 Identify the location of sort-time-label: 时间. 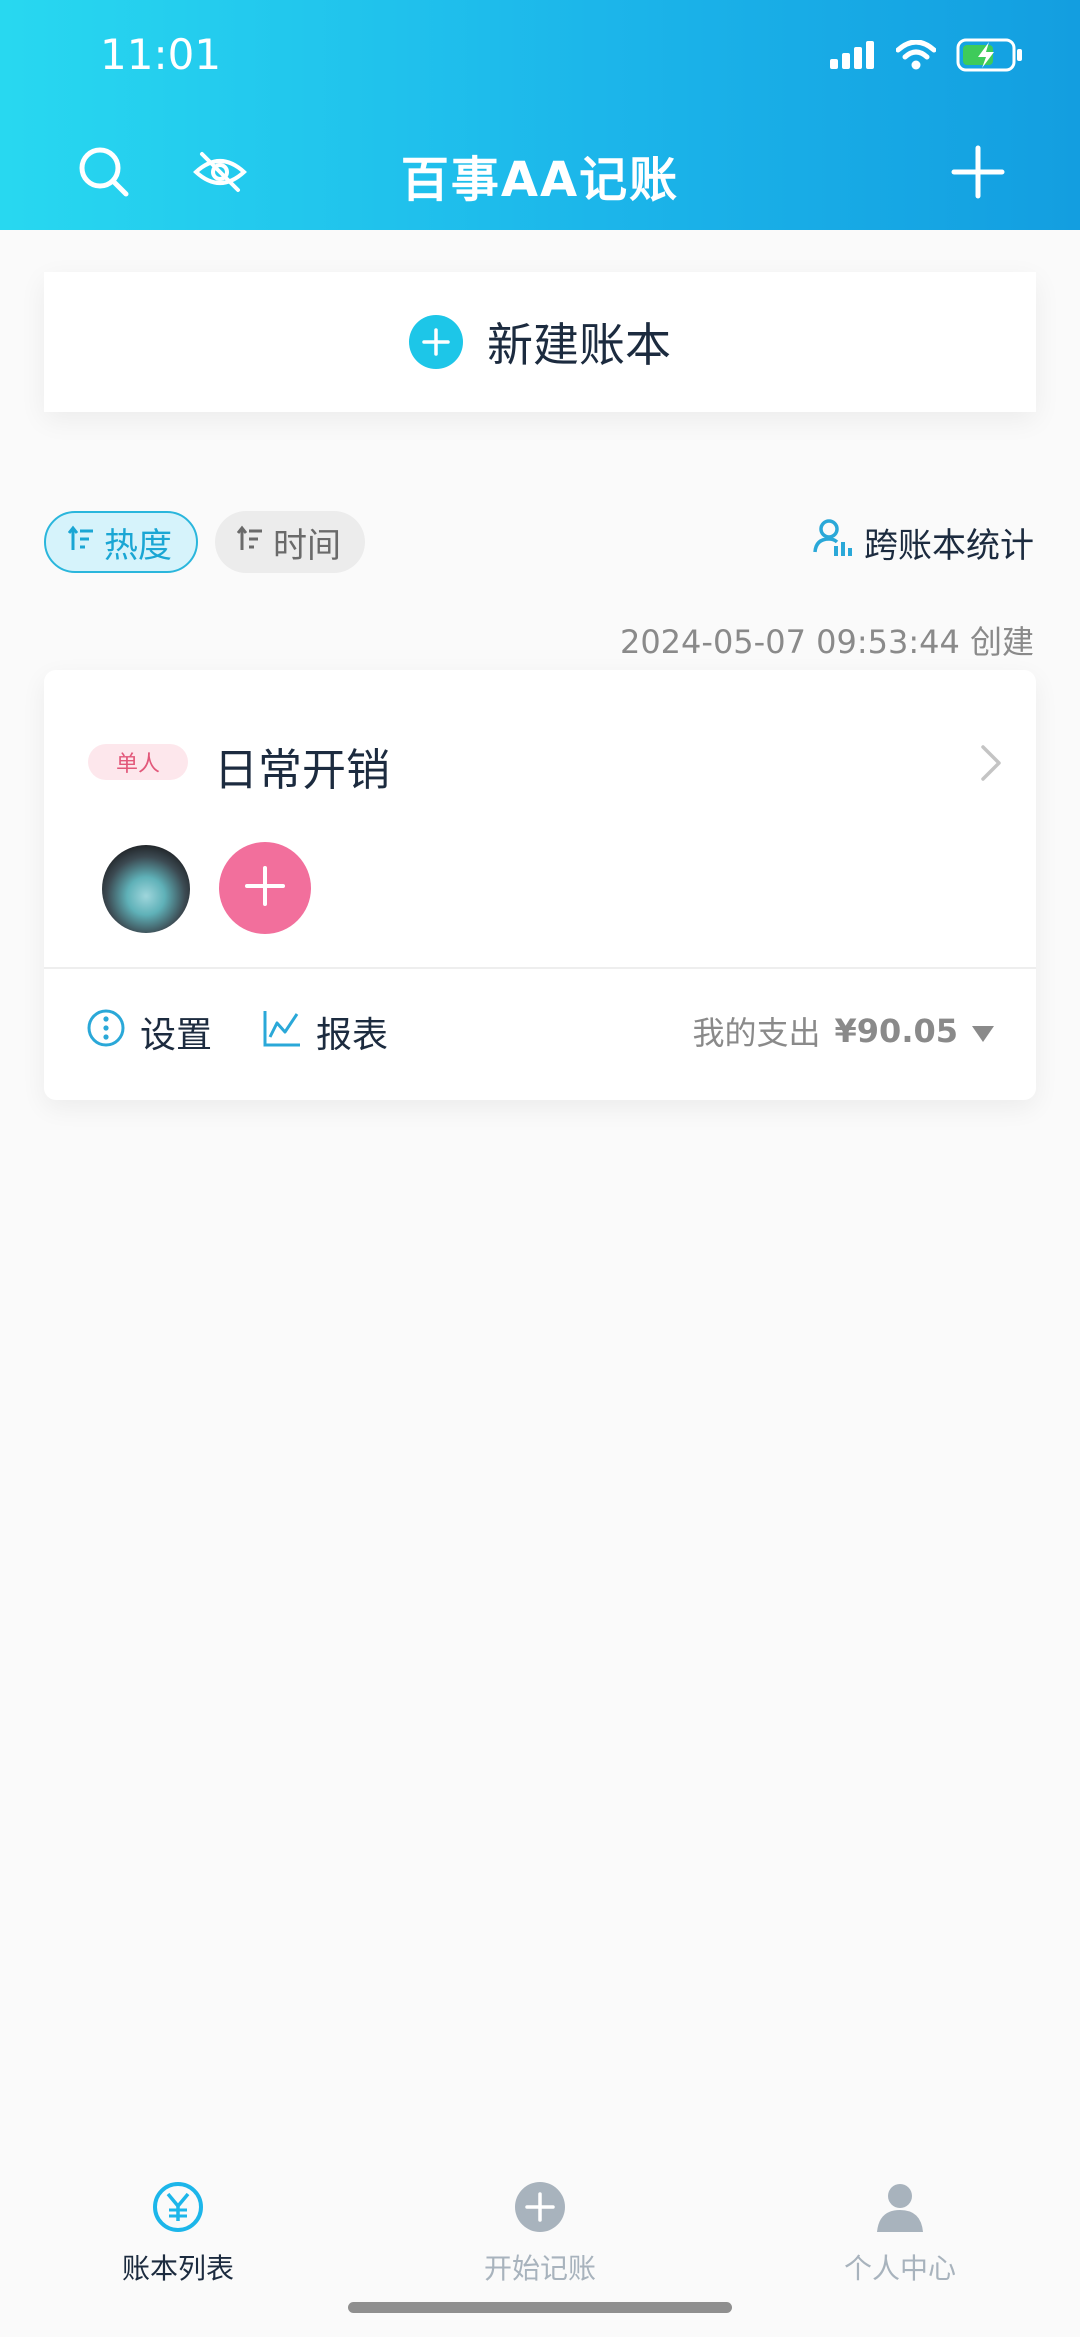
(307, 545).